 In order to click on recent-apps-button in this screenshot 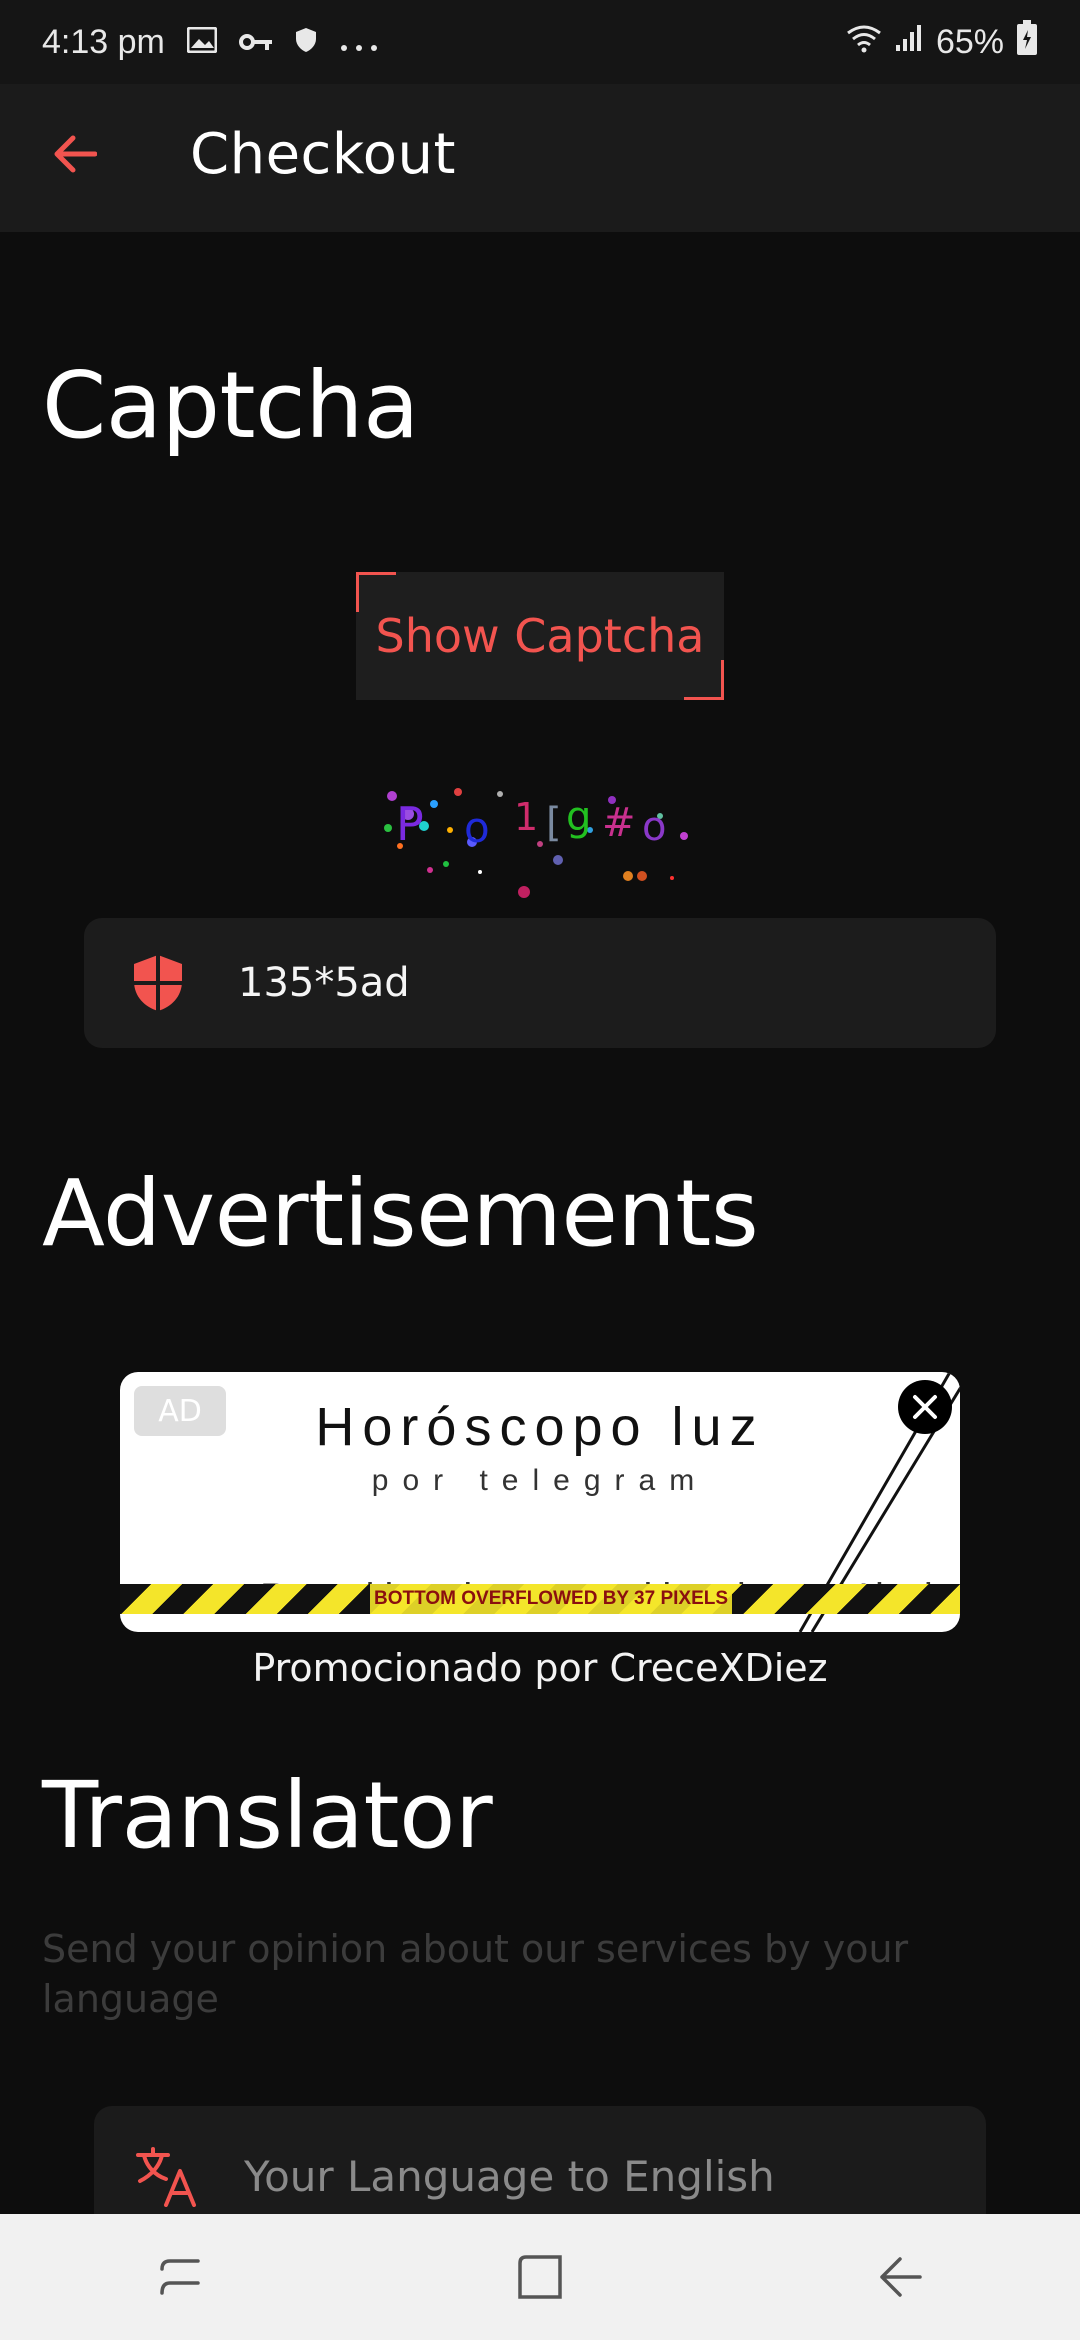, I will do `click(180, 2277)`.